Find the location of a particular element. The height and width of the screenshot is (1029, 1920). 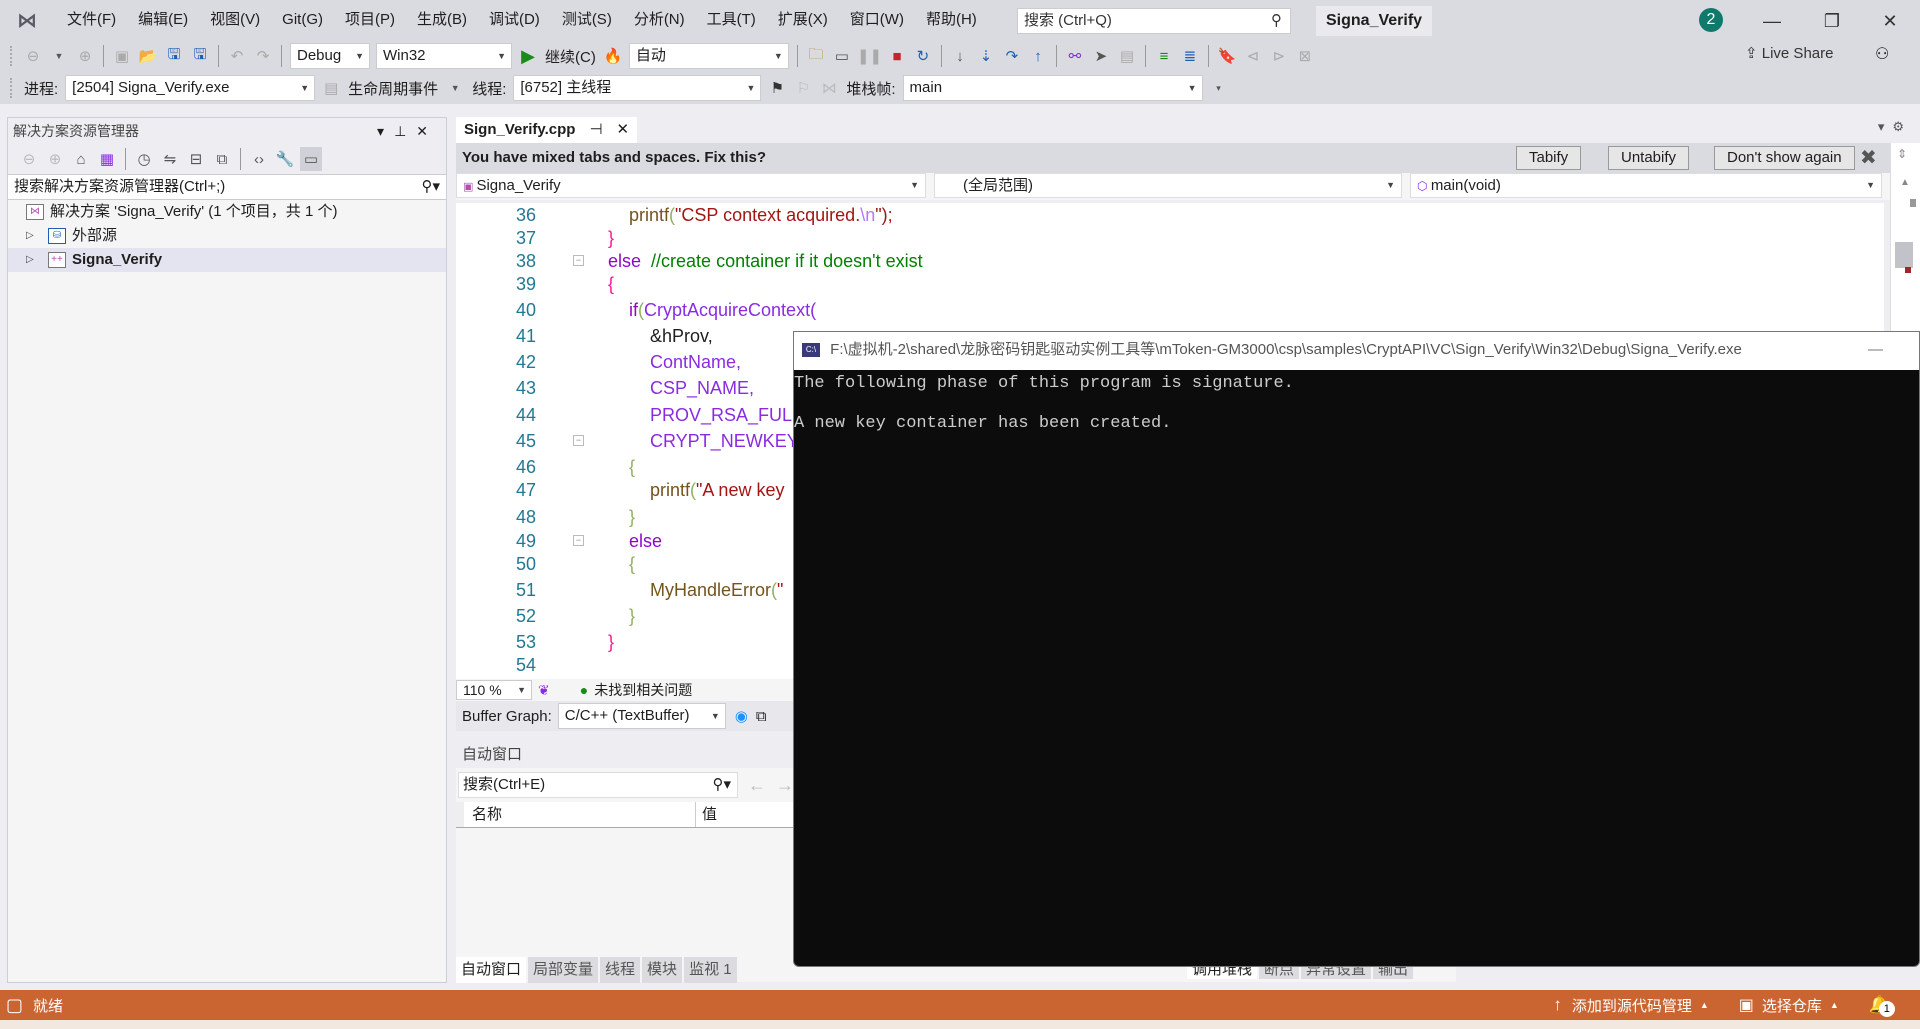

show-flagged-icon: ⋈ is located at coordinates (829, 88).